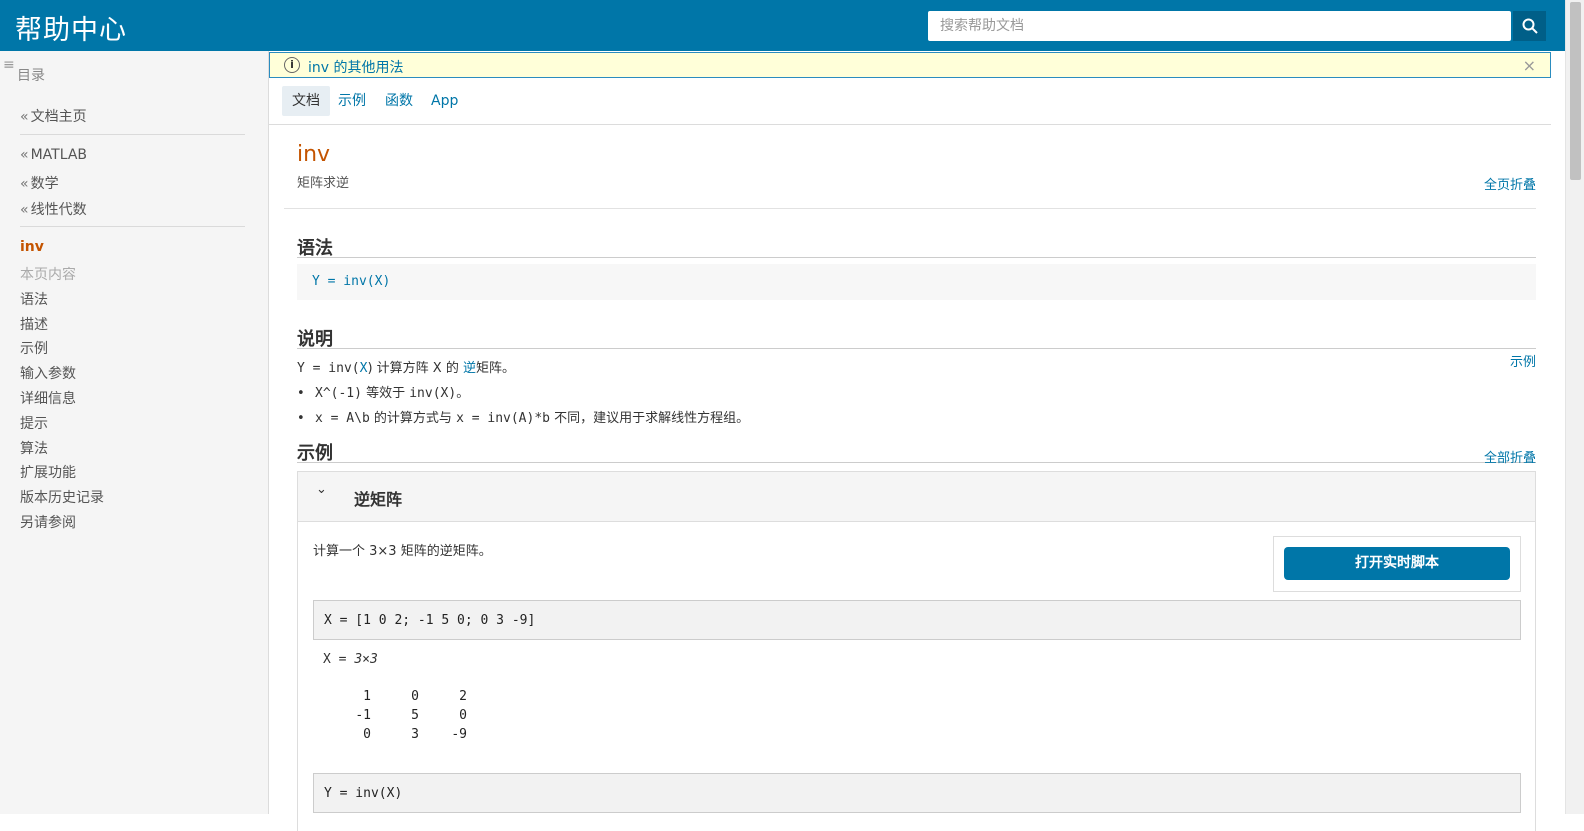 The height and width of the screenshot is (831, 1584). I want to click on live-script-box: 打开实时脚本, so click(1397, 564).